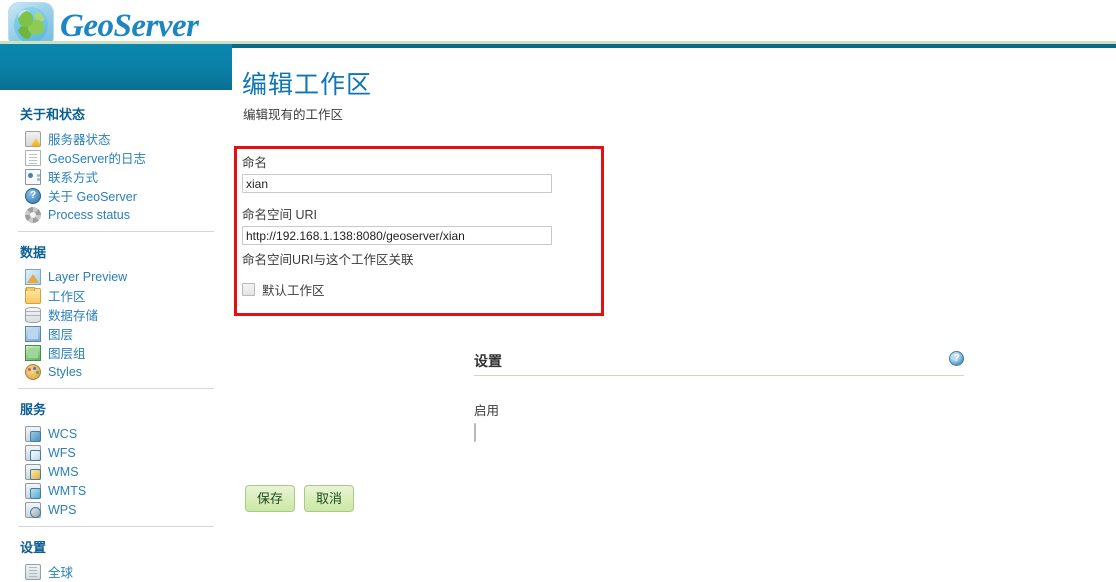 This screenshot has width=1116, height=582. I want to click on layer-group-icon, so click(33, 352).